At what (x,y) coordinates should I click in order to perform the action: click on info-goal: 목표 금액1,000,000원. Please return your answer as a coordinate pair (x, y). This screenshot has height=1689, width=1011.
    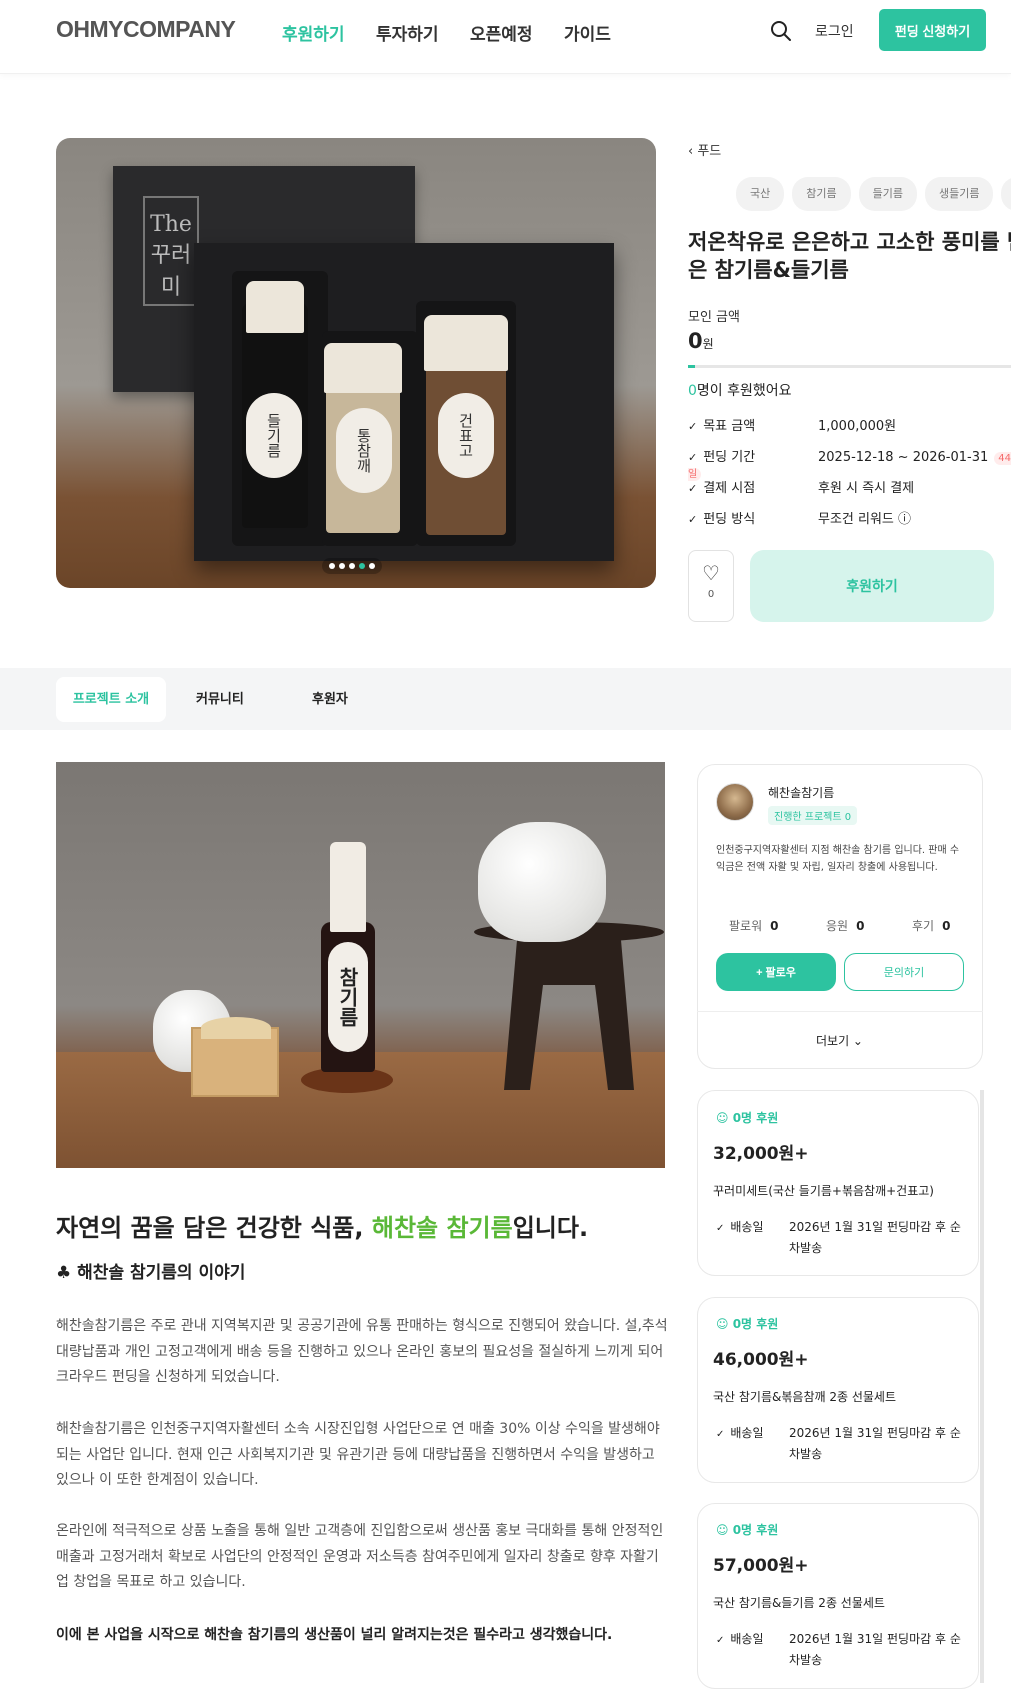
    Looking at the image, I should click on (792, 424).